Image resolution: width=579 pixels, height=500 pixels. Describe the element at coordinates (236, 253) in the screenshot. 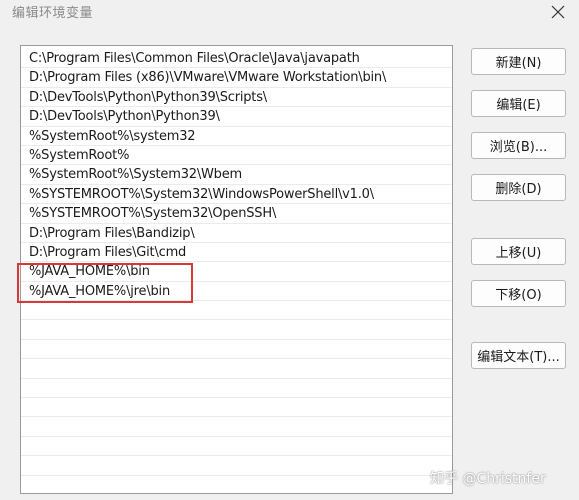

I see `list-item: D:\Program Files\Git\cmd` at that location.